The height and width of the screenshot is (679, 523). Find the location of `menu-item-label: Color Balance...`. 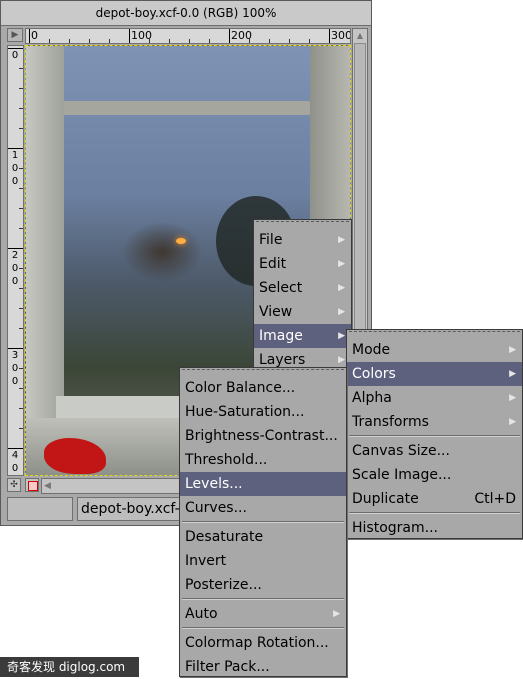

menu-item-label: Color Balance... is located at coordinates (240, 388).